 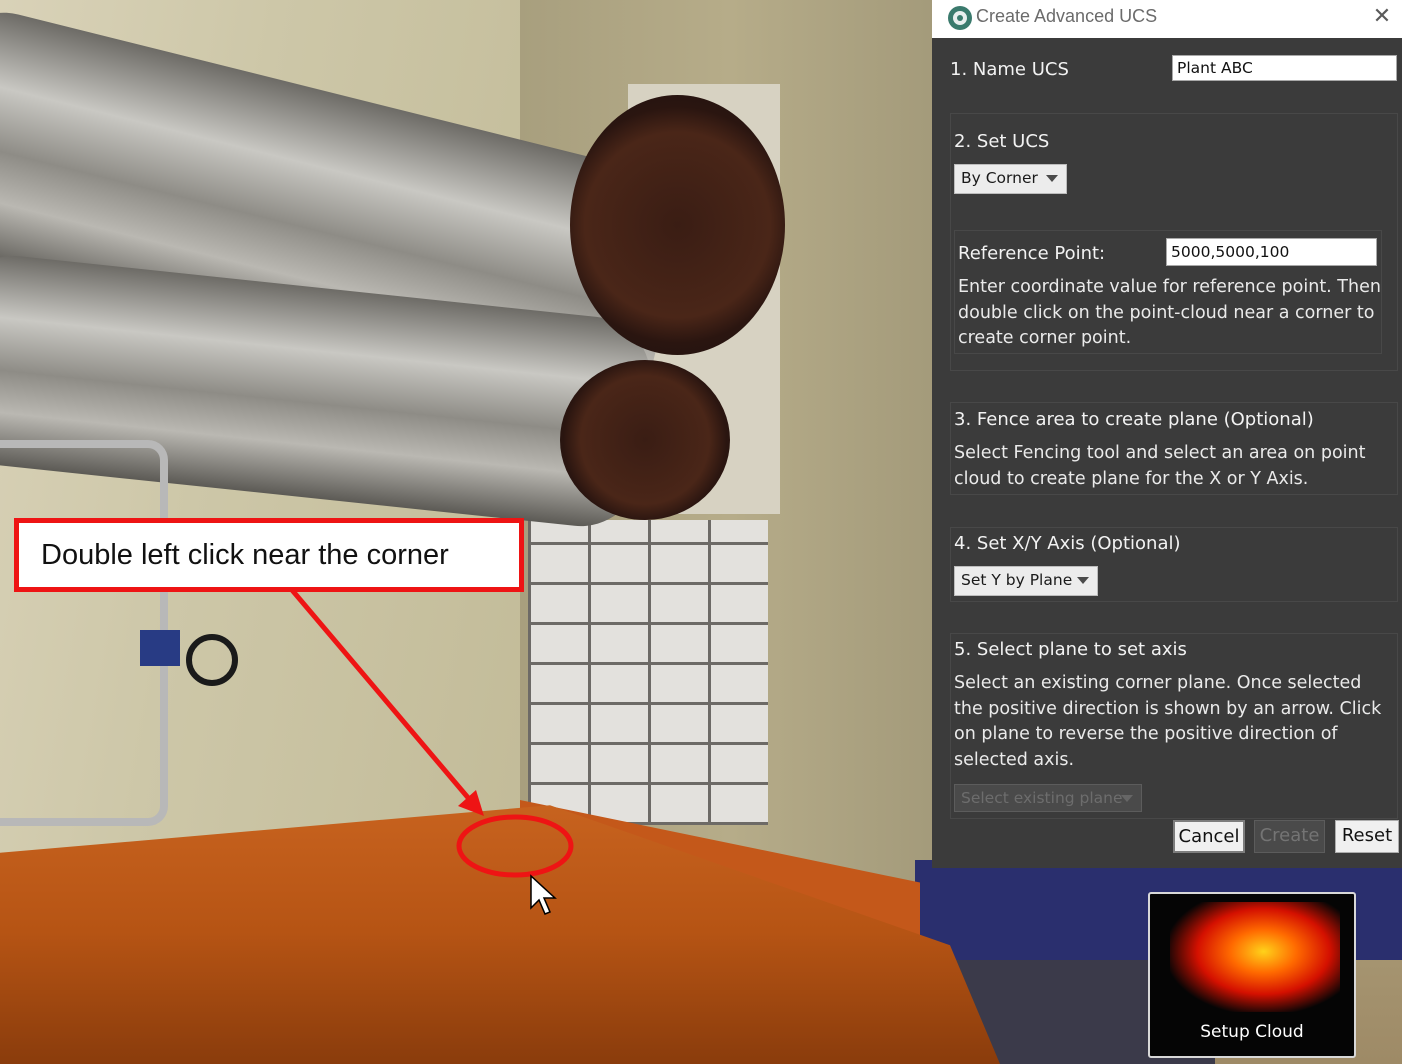 I want to click on step3-label: 3. Fence area to create plane (Optional), so click(x=1134, y=419).